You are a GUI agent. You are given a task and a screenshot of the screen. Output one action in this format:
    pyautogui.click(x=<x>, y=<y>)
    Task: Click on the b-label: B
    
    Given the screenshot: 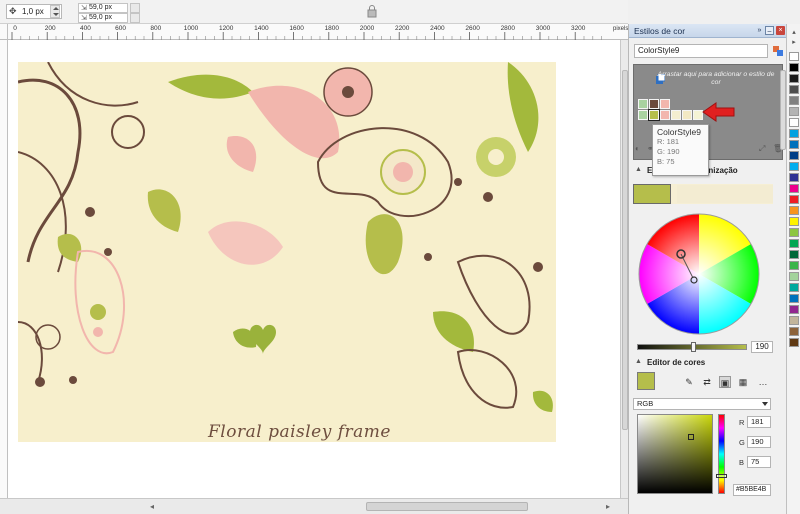 What is the action you would take?
    pyautogui.click(x=742, y=462)
    